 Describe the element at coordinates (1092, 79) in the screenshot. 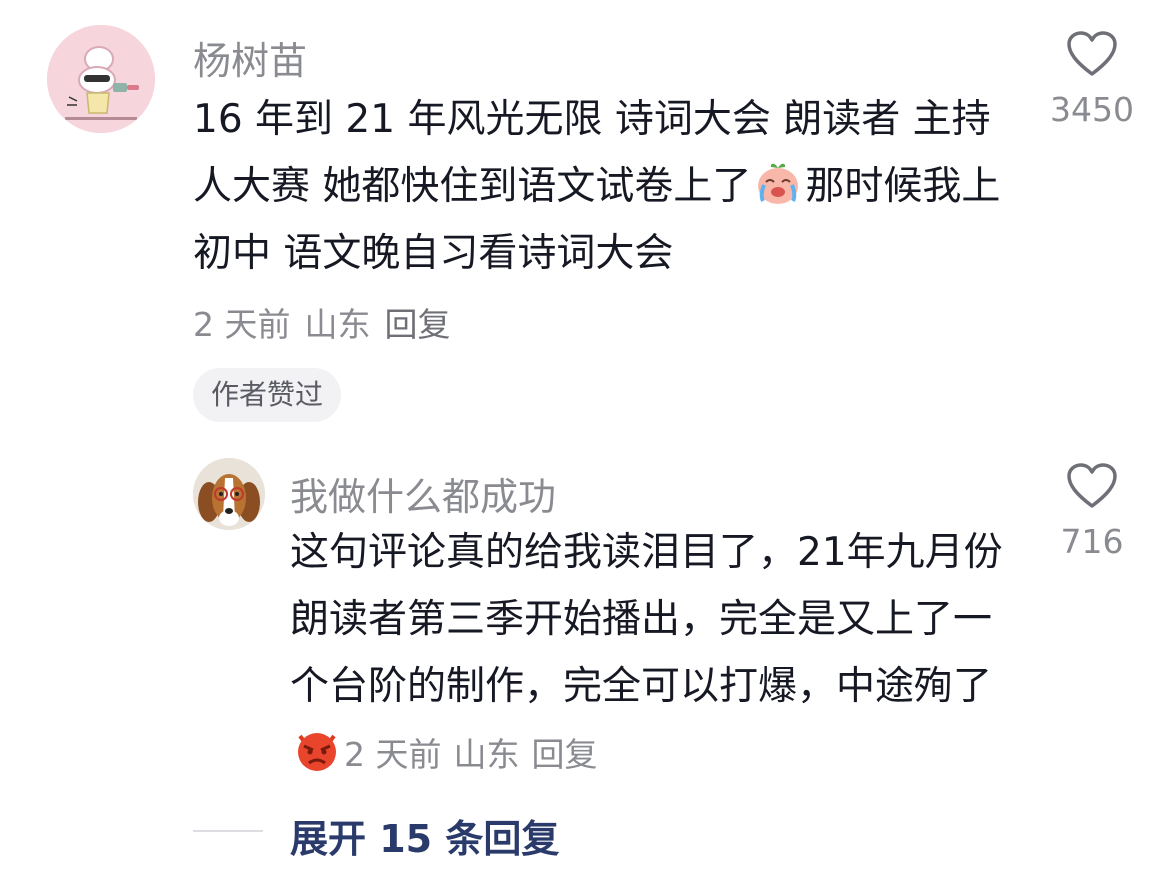

I see `like-button: 3450` at that location.